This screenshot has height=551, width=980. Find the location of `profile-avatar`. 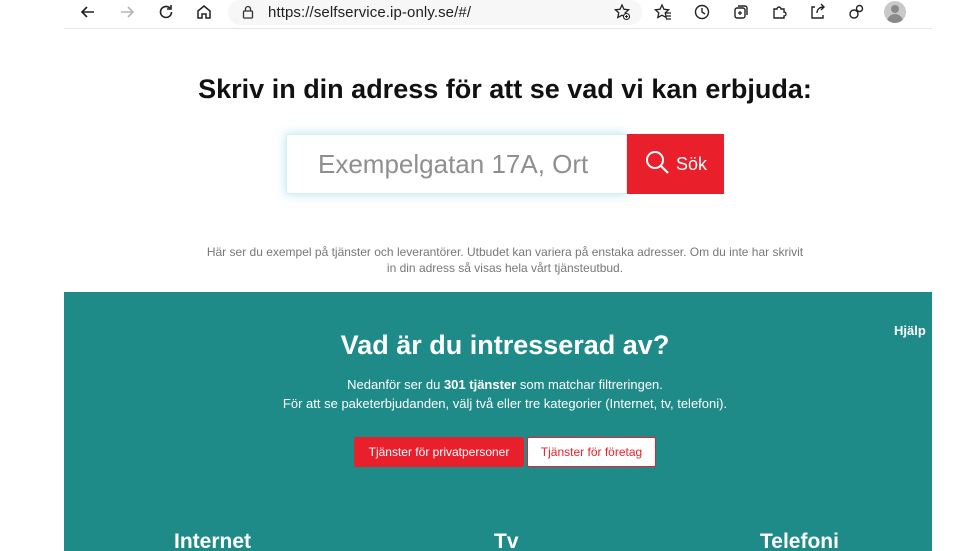

profile-avatar is located at coordinates (895, 12).